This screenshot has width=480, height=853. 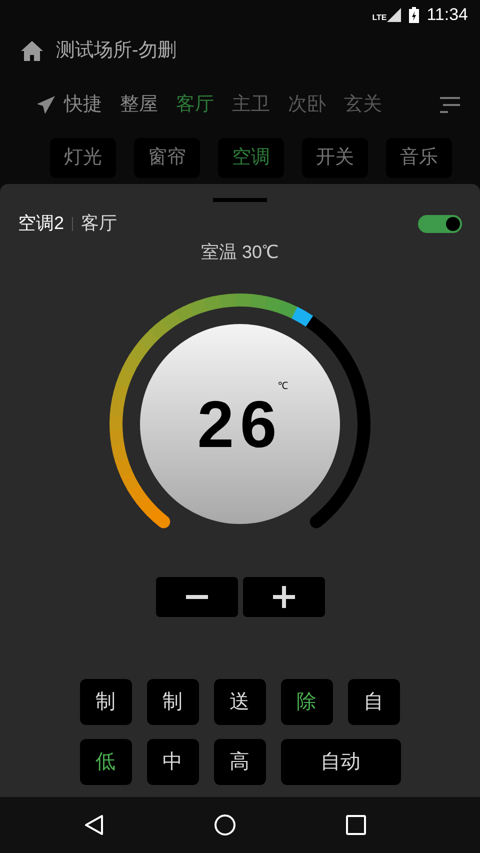 What do you see at coordinates (356, 825) in the screenshot?
I see `recents-icon` at bounding box center [356, 825].